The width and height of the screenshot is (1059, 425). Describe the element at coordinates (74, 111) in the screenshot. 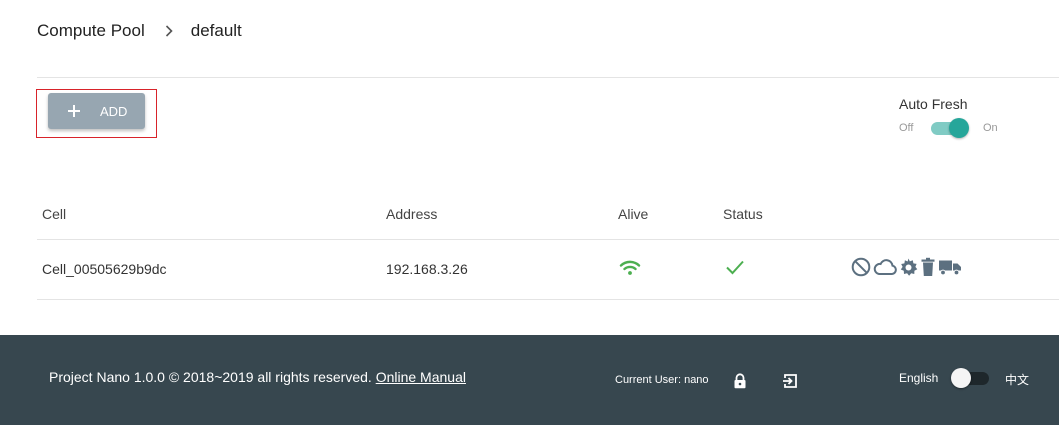

I see `plus-icon` at that location.